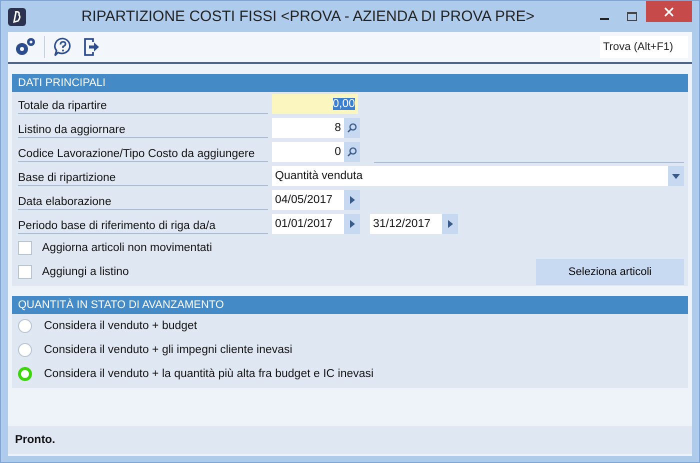  I want to click on input-field: 0,00, so click(315, 104).